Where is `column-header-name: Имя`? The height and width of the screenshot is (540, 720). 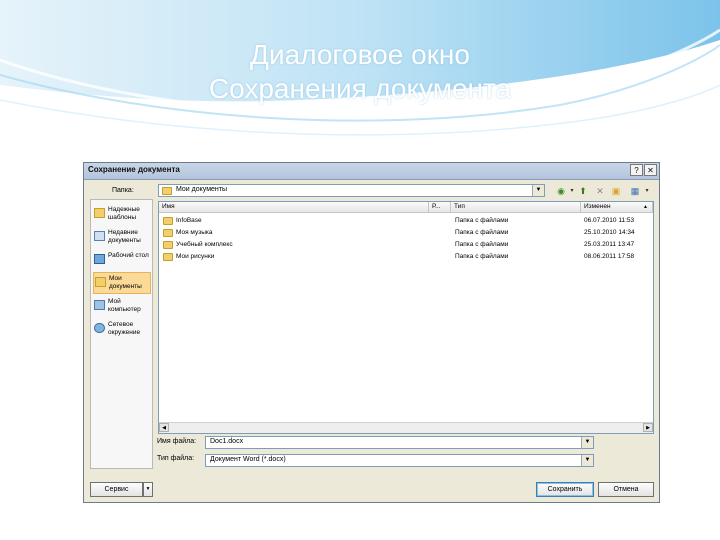 column-header-name: Имя is located at coordinates (294, 207).